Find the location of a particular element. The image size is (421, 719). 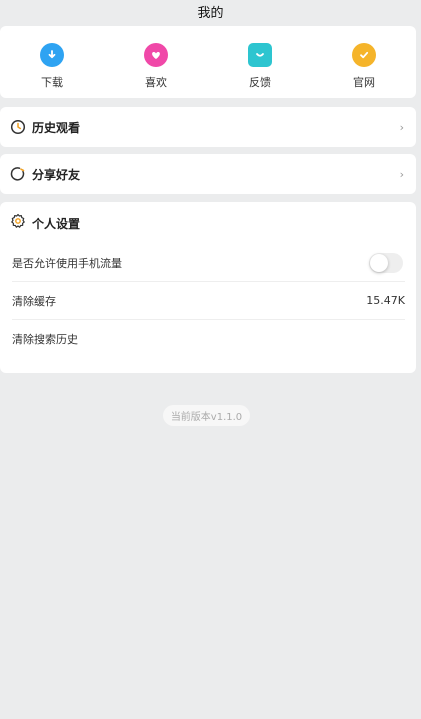

like-label: 喜欢 is located at coordinates (156, 82).